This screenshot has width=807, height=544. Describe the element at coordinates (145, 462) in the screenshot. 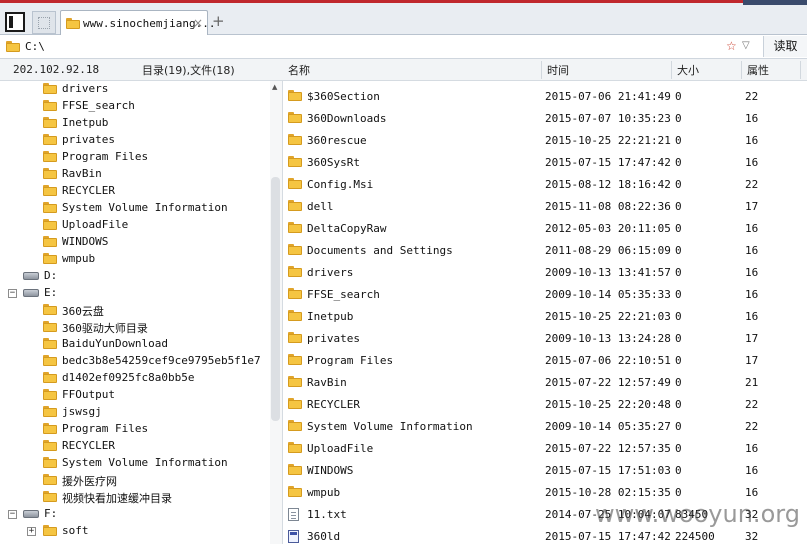

I see `tree-folder-label: System Volume Information` at that location.